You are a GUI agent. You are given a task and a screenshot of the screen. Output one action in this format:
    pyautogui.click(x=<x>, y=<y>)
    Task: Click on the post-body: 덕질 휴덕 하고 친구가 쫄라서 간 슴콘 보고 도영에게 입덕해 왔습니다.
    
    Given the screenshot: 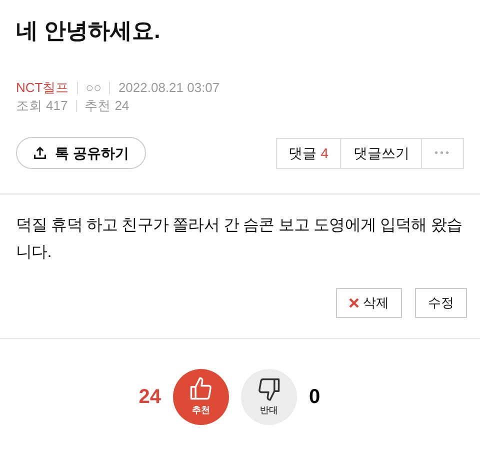 What is the action you would take?
    pyautogui.click(x=239, y=239)
    